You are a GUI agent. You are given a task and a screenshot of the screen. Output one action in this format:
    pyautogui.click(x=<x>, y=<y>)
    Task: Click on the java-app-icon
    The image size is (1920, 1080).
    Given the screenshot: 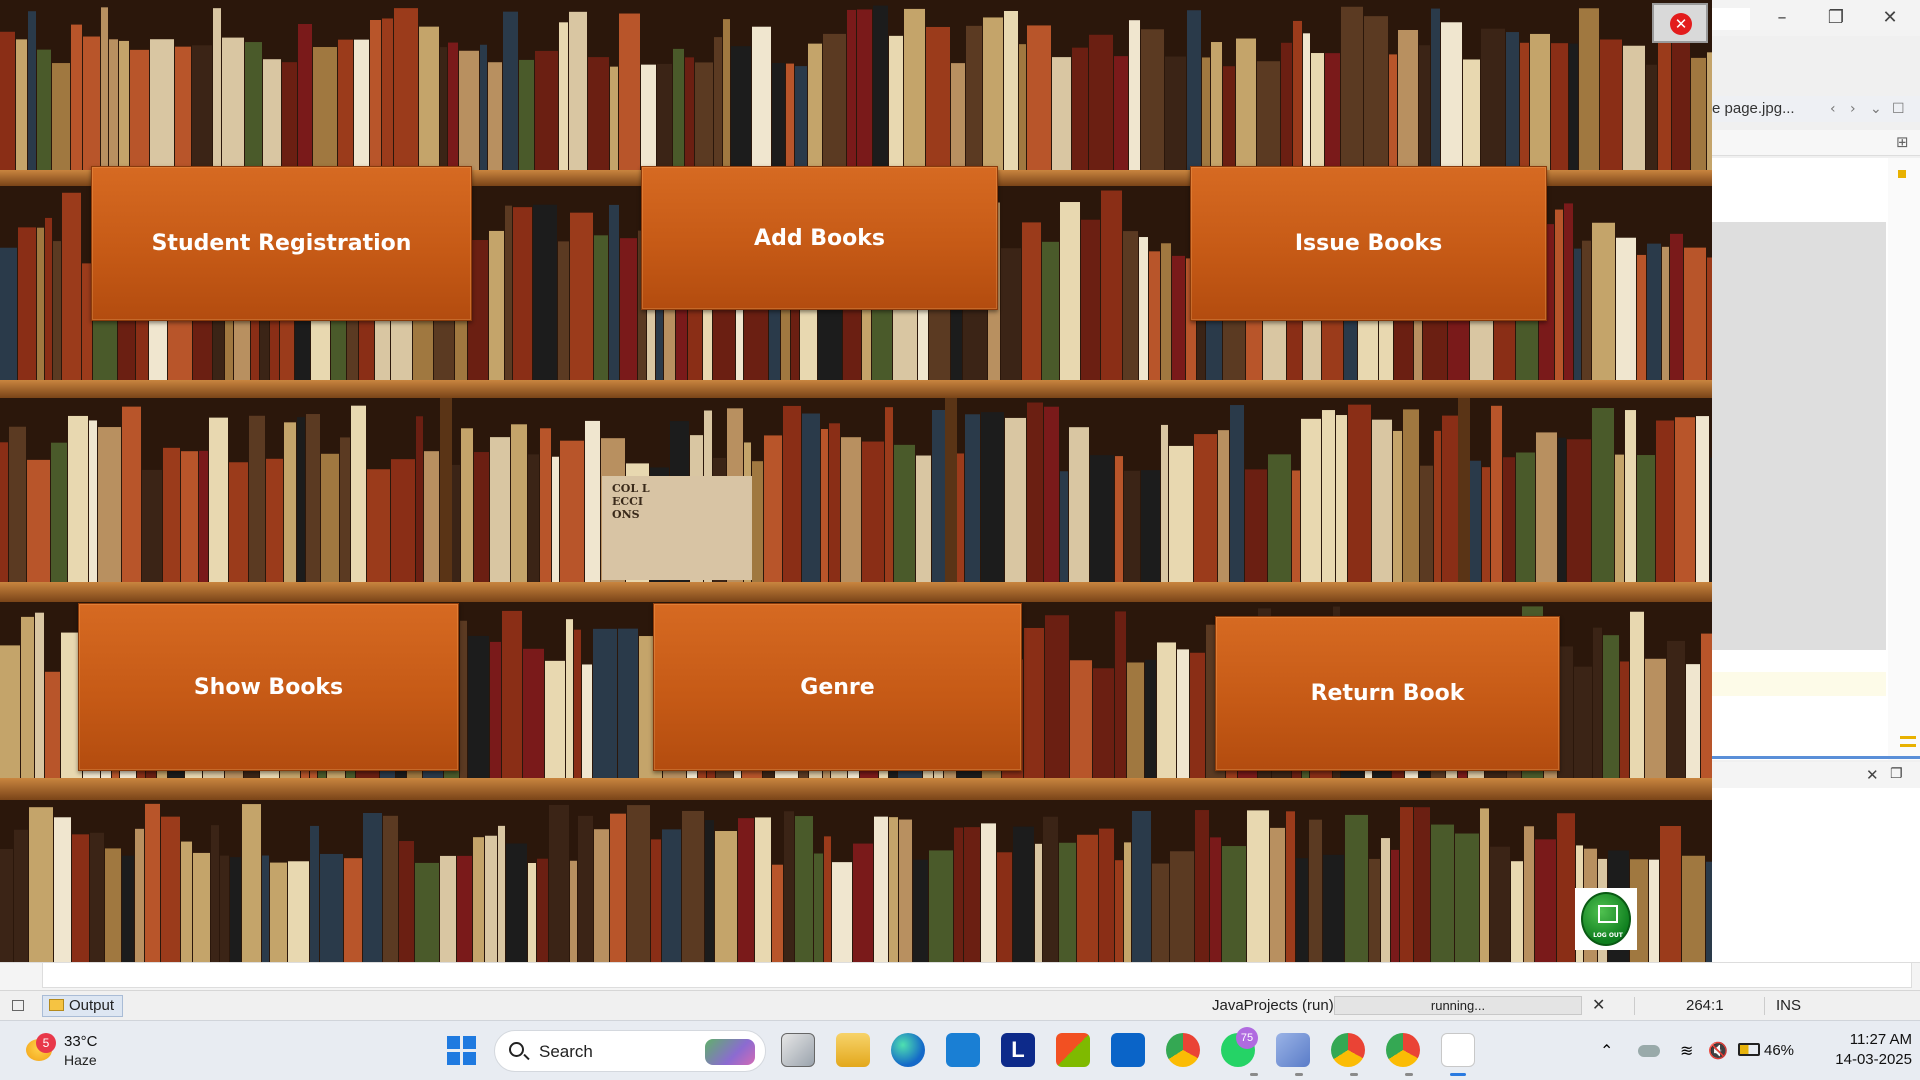 What is the action you would take?
    pyautogui.click(x=1458, y=1050)
    